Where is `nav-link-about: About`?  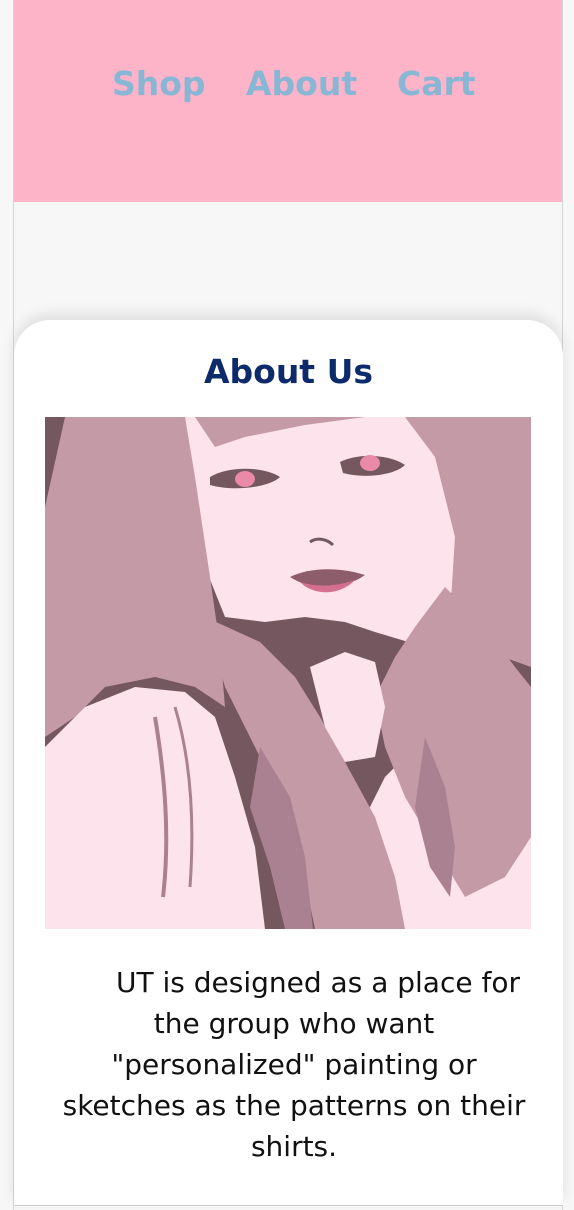 nav-link-about: About is located at coordinates (301, 84).